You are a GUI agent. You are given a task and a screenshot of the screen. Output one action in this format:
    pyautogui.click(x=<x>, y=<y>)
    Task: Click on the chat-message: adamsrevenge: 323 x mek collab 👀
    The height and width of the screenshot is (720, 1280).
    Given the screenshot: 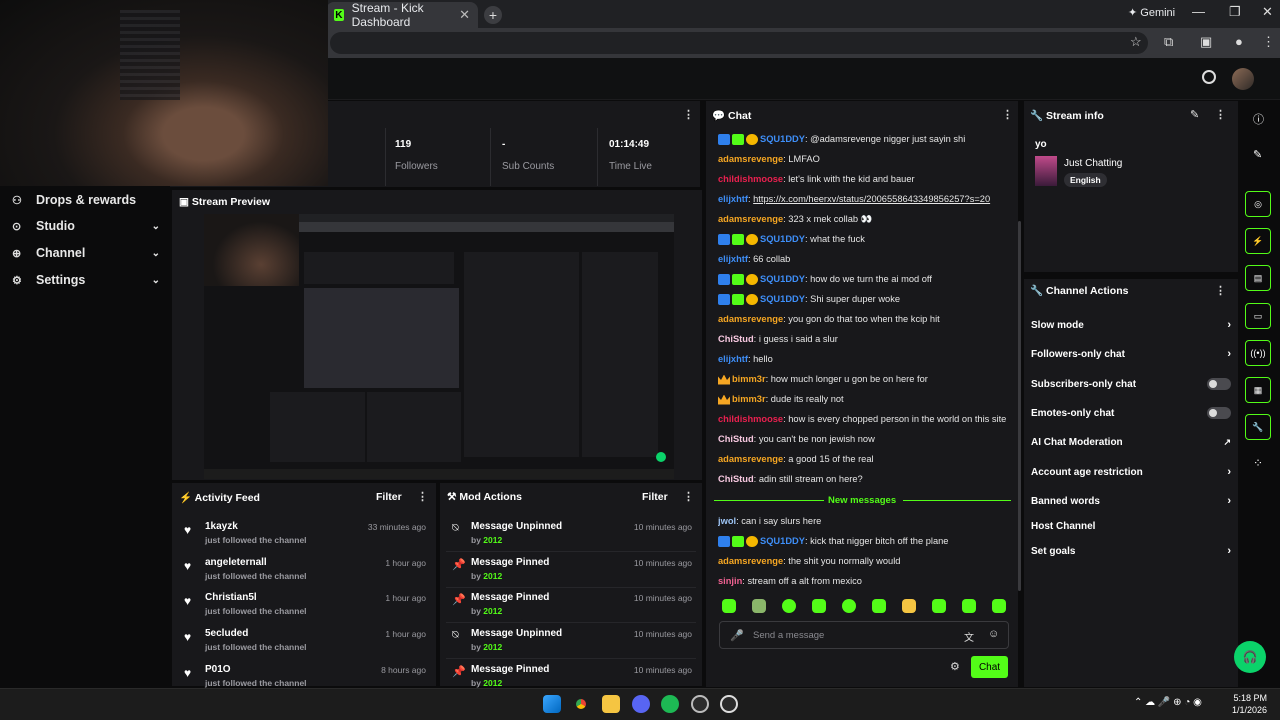 What is the action you would take?
    pyautogui.click(x=865, y=219)
    